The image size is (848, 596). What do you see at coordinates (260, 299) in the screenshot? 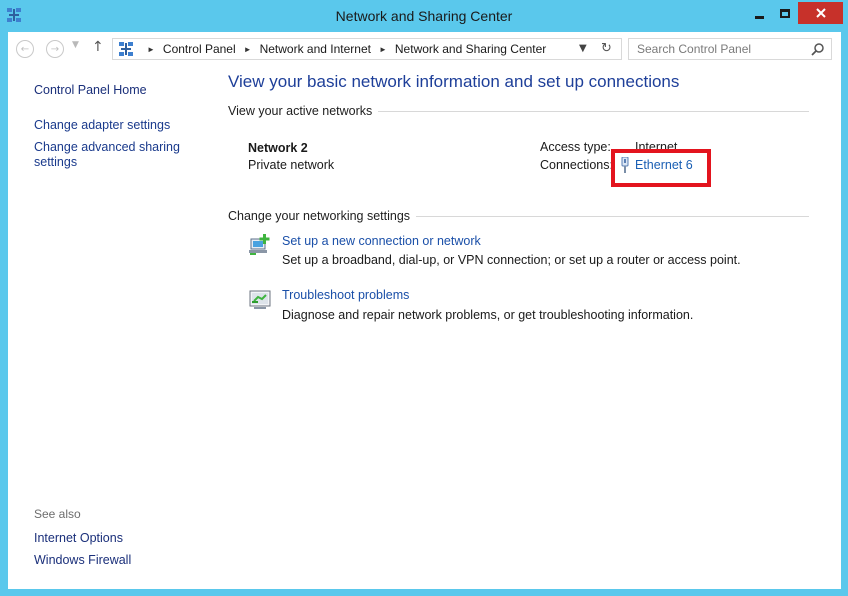
I see `troubleshoot-icon` at bounding box center [260, 299].